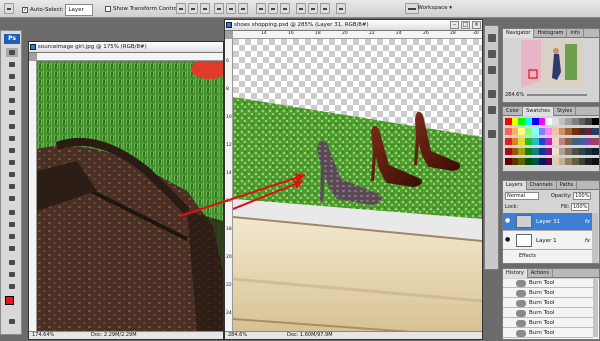  I want to click on lasso-tool-icon, so click(12, 76).